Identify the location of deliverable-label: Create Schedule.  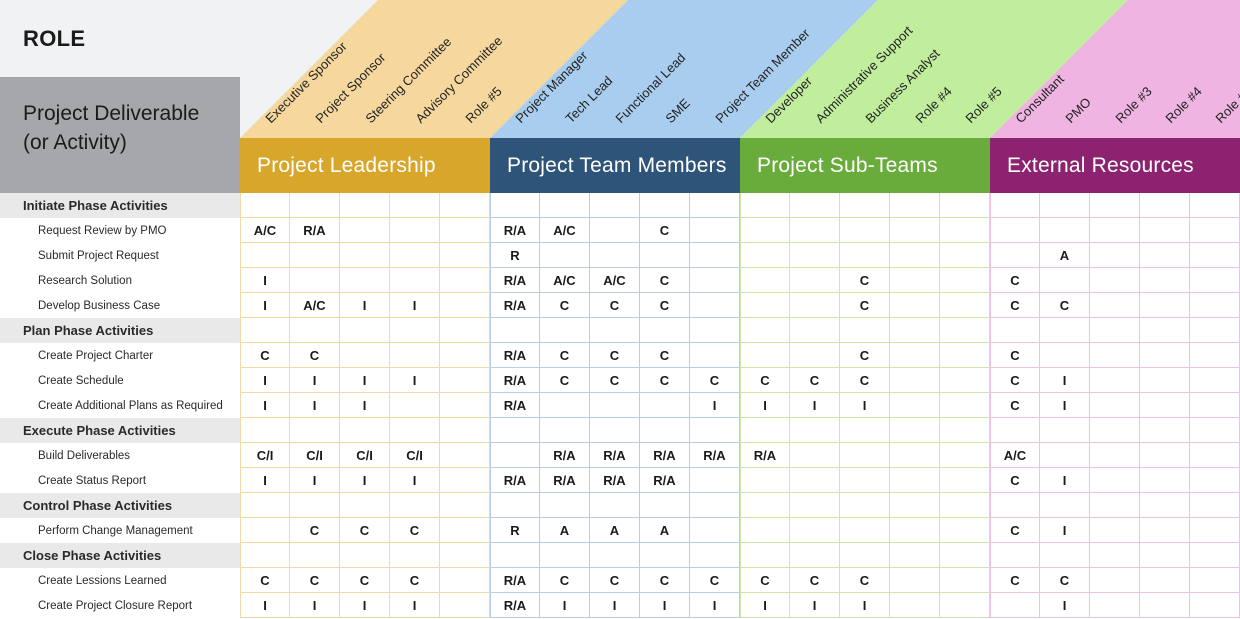
(120, 380).